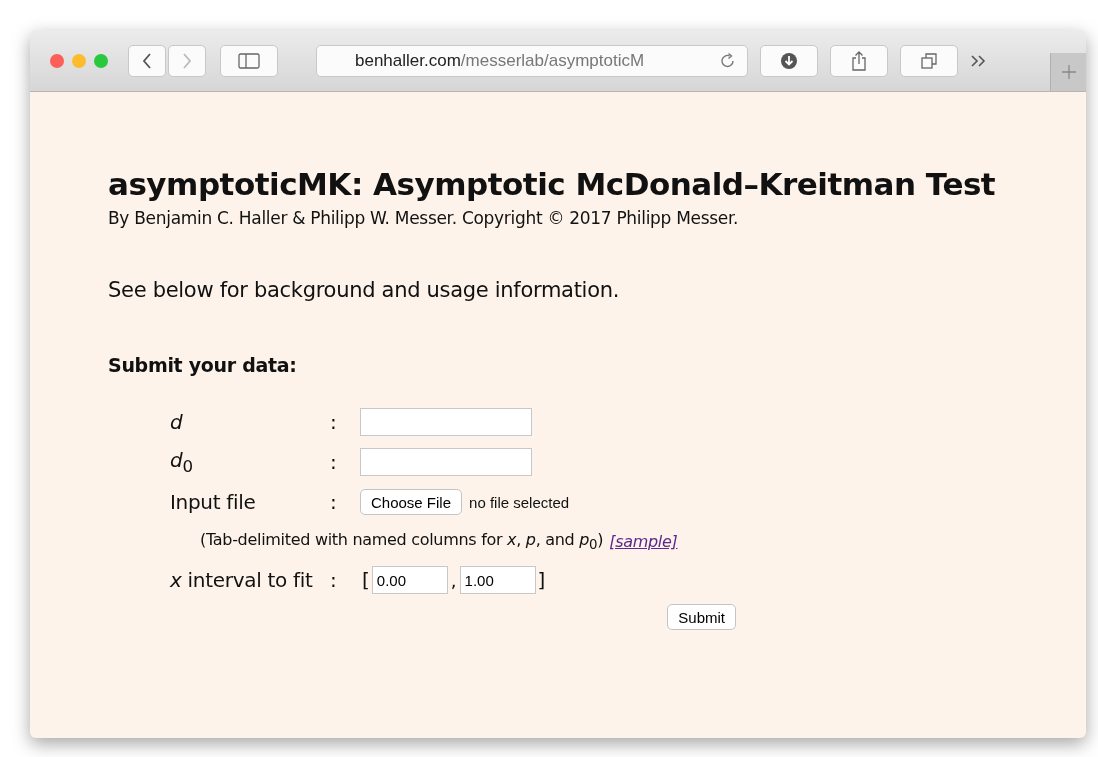  Describe the element at coordinates (541, 580) in the screenshot. I see `bracket-text: ]` at that location.